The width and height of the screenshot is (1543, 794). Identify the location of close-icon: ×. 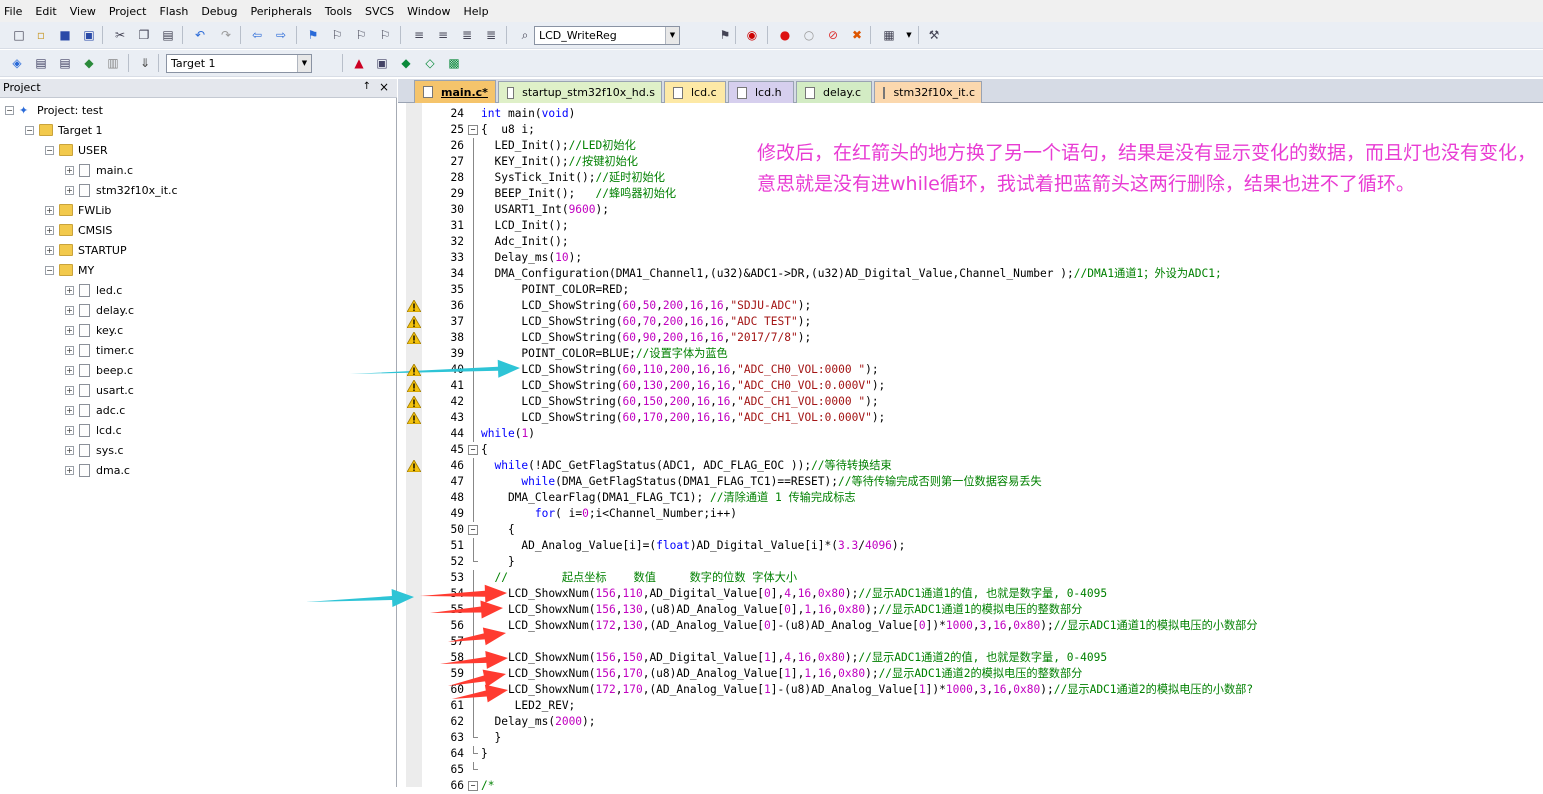
(384, 87).